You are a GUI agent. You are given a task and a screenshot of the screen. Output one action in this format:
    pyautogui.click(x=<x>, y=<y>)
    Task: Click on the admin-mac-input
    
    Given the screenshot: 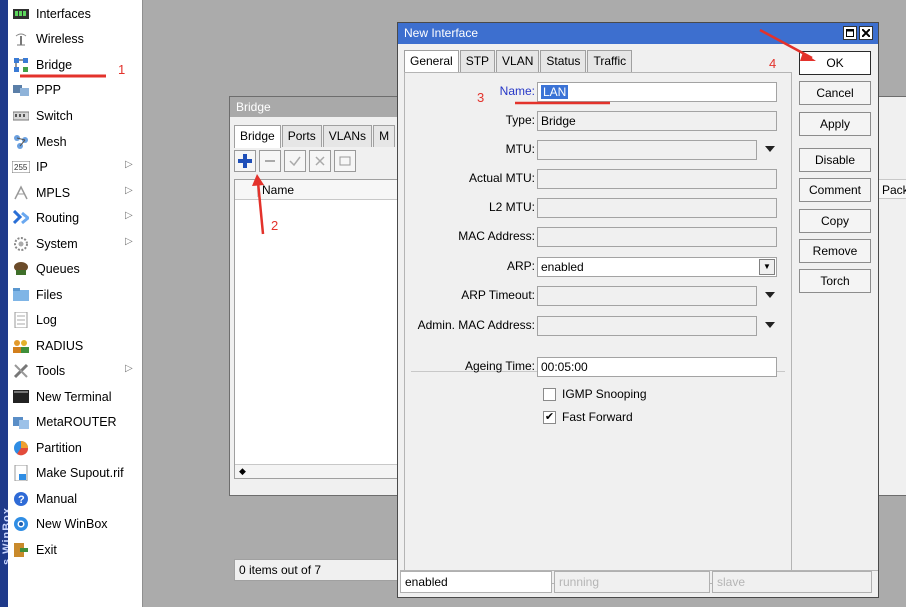 What is the action you would take?
    pyautogui.click(x=647, y=326)
    